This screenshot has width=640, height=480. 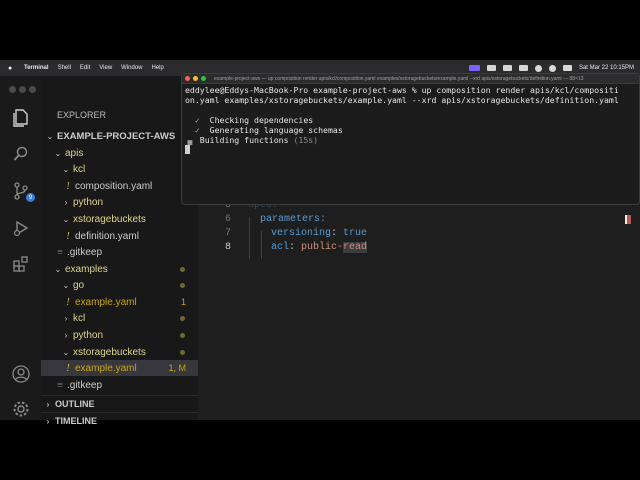 I want to click on explorer-icon, so click(x=21, y=118).